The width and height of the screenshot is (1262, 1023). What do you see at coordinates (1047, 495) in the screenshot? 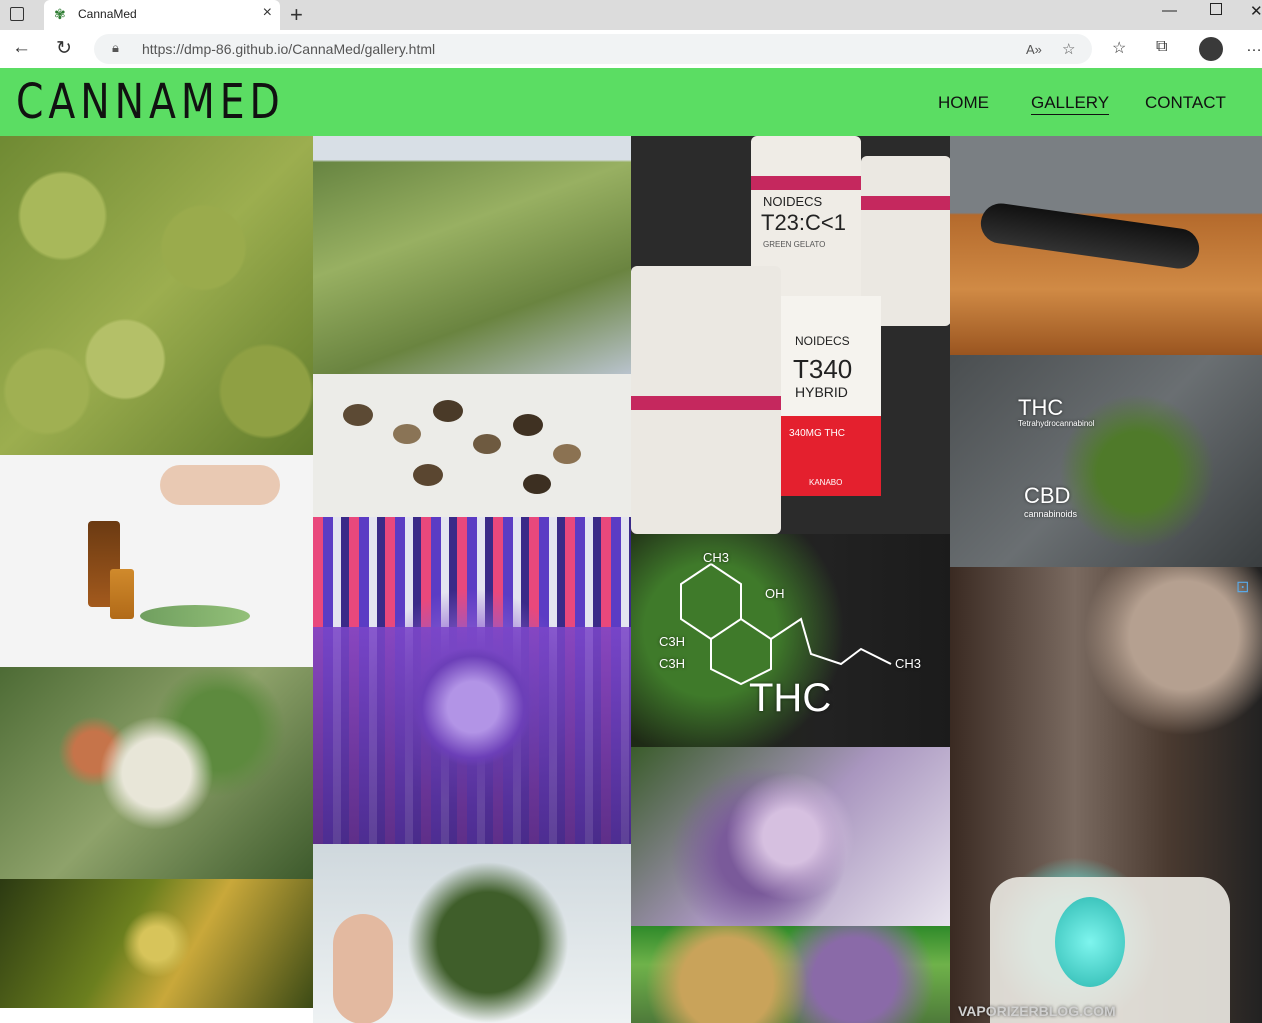
I see `chem-cbd-title: CBD` at bounding box center [1047, 495].